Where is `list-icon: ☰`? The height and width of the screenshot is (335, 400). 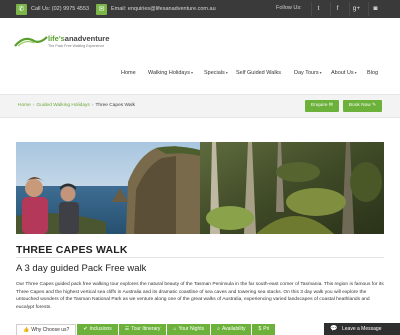
list-icon: ☰ is located at coordinates (127, 329).